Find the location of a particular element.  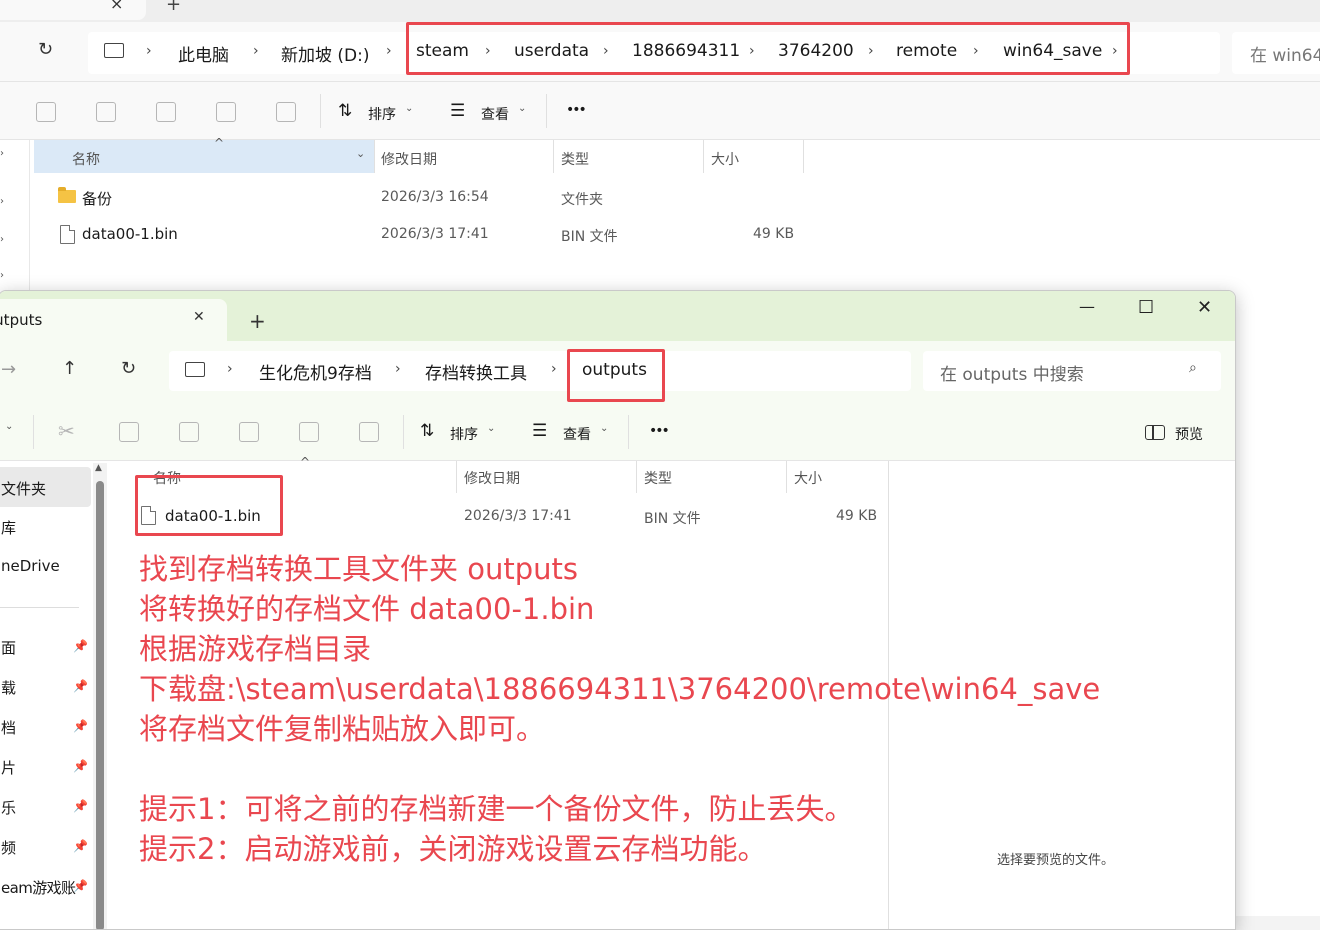

instruction-line: 找到存档转换工具文件夹 outputs is located at coordinates (358, 569).